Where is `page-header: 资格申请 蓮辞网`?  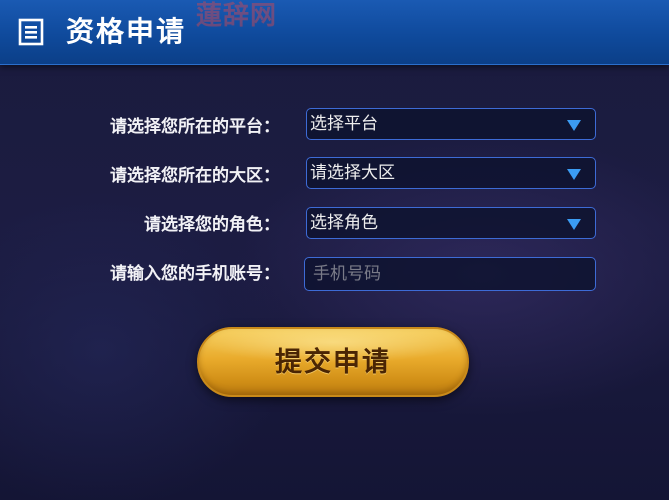
page-header: 资格申请 蓮辞网 is located at coordinates (334, 32).